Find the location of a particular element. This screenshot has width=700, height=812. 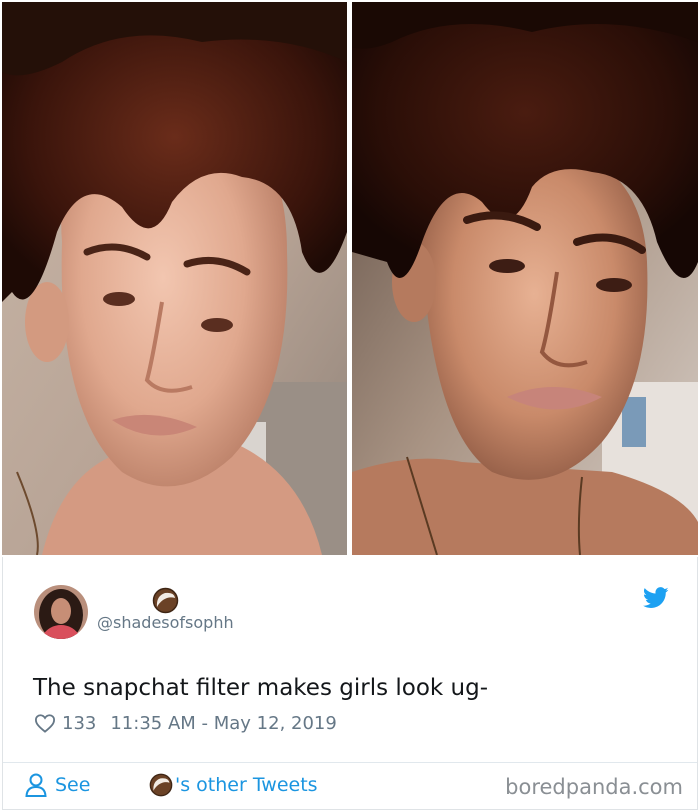

watermark: boredpanda.com is located at coordinates (594, 787).